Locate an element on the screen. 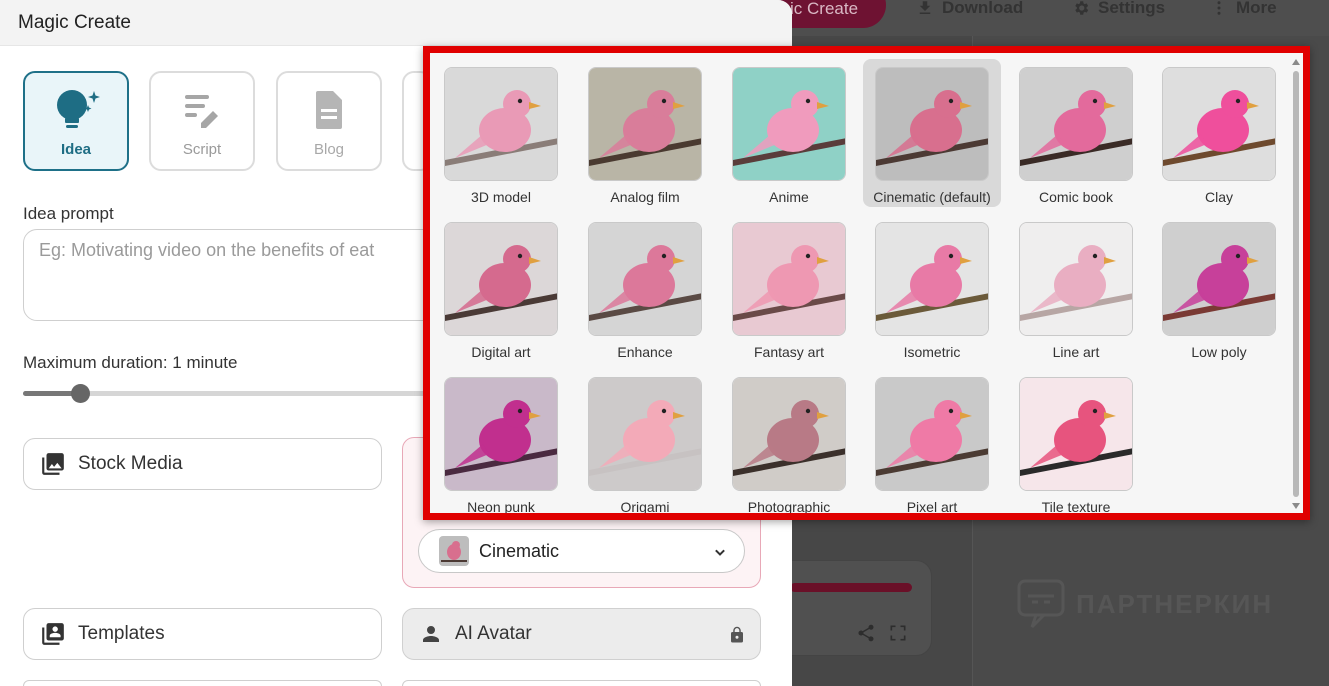 The width and height of the screenshot is (1329, 686). style-option-label: Analog film is located at coordinates (645, 197).